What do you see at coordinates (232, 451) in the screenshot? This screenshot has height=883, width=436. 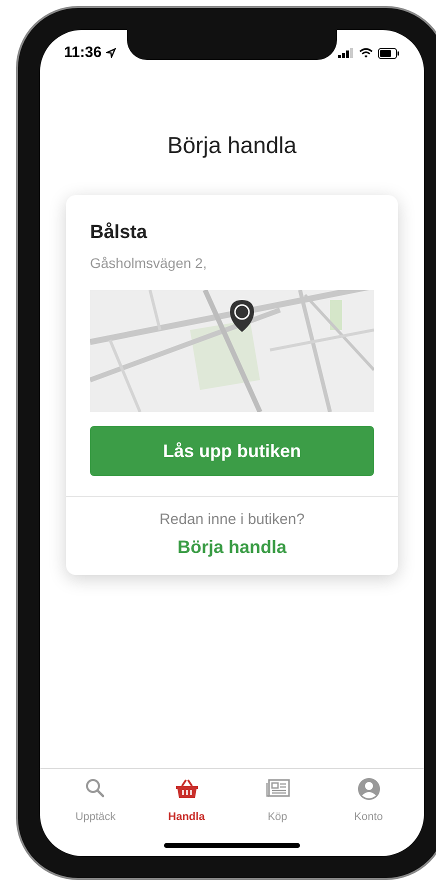 I see `unlock-store-button: Lås upp butiken` at bounding box center [232, 451].